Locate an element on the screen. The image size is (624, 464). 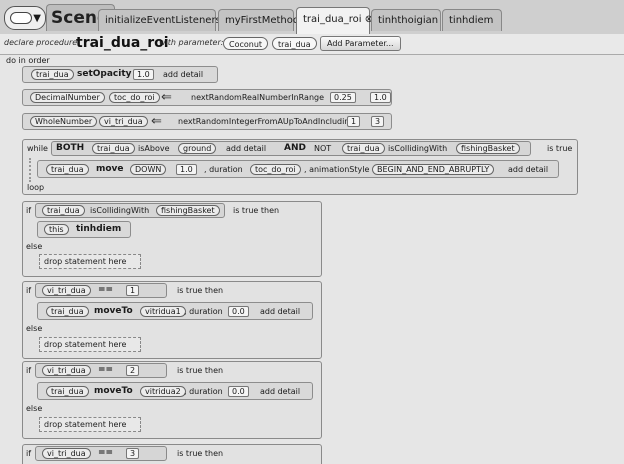
compare-value: 2 is located at coordinates (133, 370).